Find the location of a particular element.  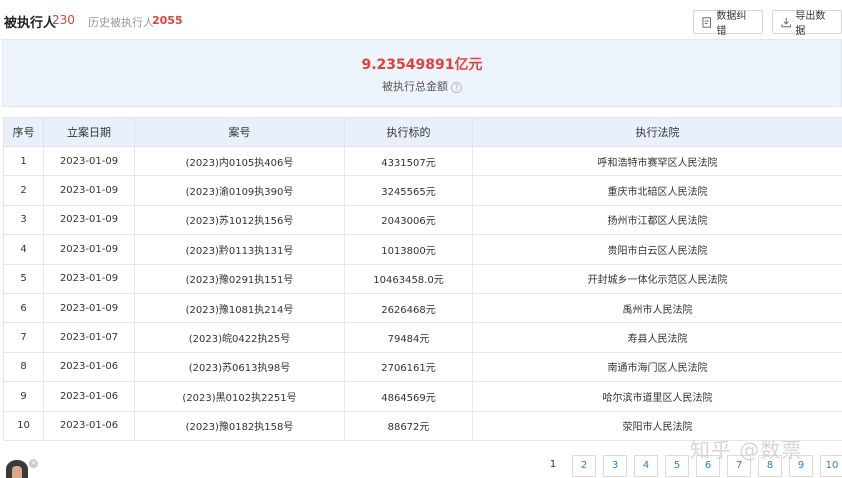

cell-index: 2 is located at coordinates (23, 190).